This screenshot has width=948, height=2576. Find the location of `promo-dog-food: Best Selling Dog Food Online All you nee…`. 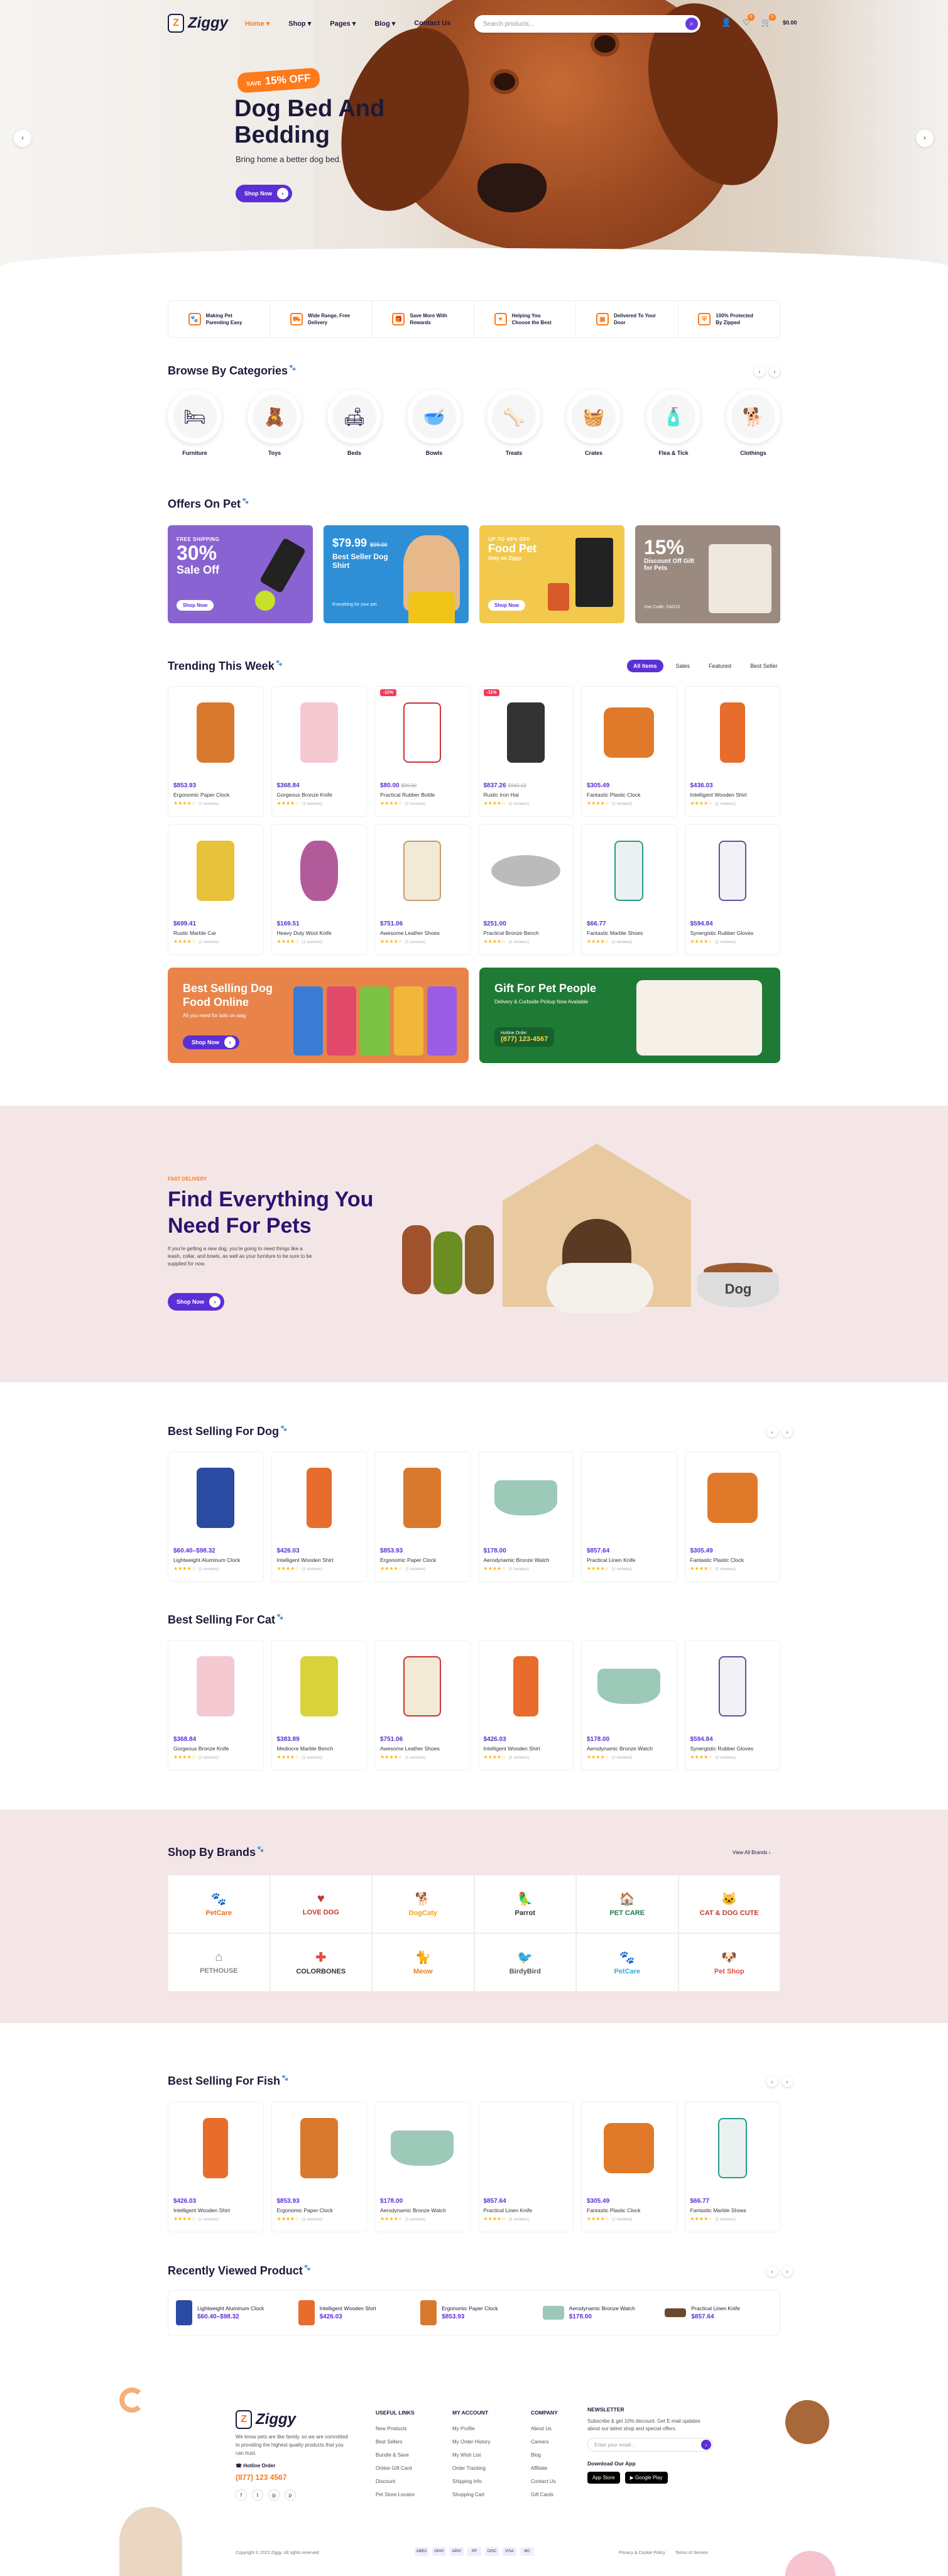

promo-dog-food: Best Selling Dog Food Online All you nee… is located at coordinates (319, 1015).